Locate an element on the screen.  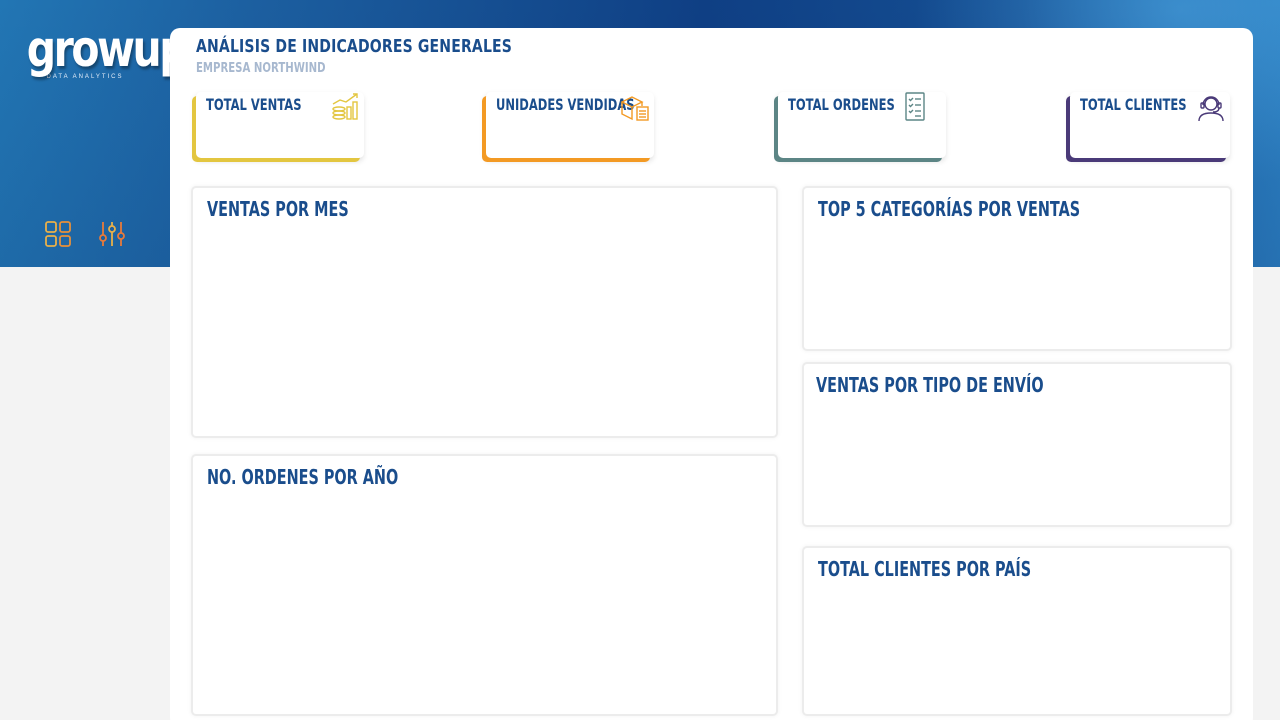
card-clientes-por-pais: TOTAL CLIENTES POR PAÍS is located at coordinates (1017, 631).